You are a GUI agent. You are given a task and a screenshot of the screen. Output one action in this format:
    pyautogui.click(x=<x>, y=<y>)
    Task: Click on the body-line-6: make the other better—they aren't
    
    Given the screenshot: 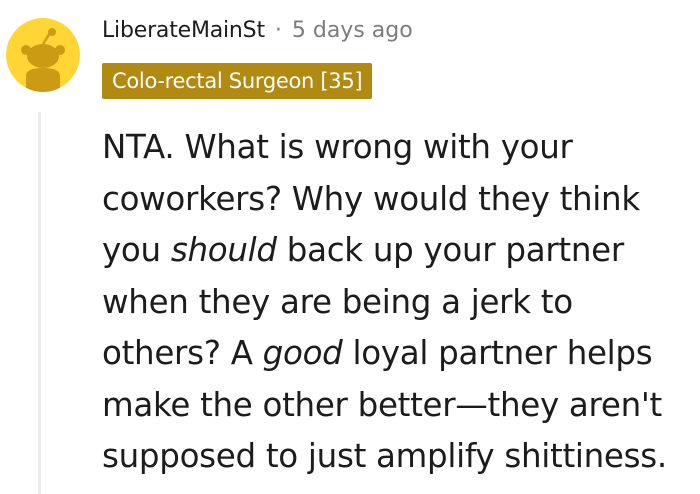 What is the action you would take?
    pyautogui.click(x=382, y=404)
    